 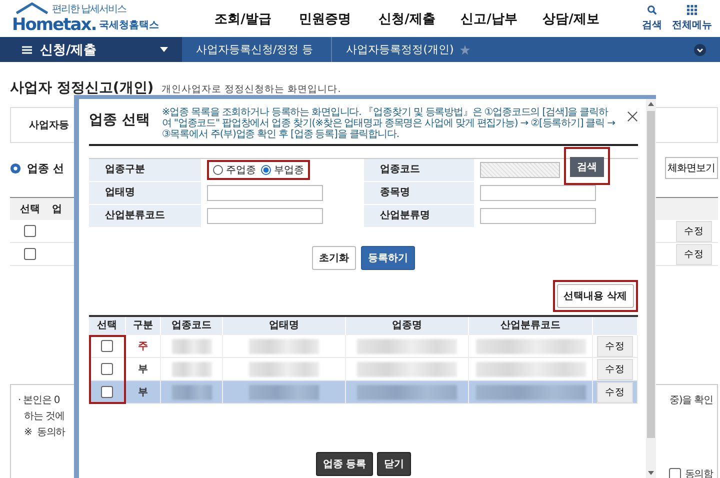 I want to click on header-tool-button: 검색, so click(x=652, y=18).